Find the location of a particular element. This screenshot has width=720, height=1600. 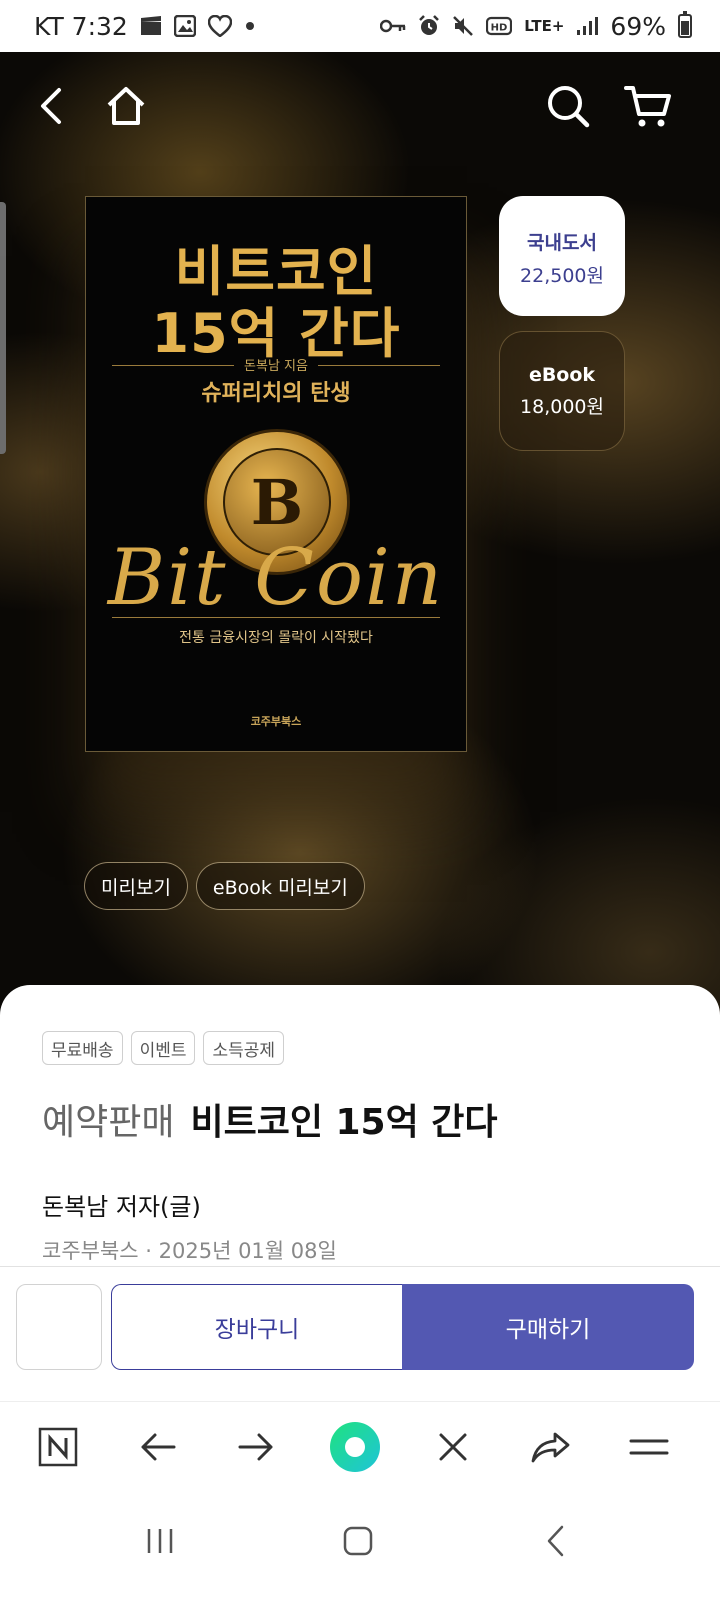

naver-n-icon is located at coordinates (58, 1447).